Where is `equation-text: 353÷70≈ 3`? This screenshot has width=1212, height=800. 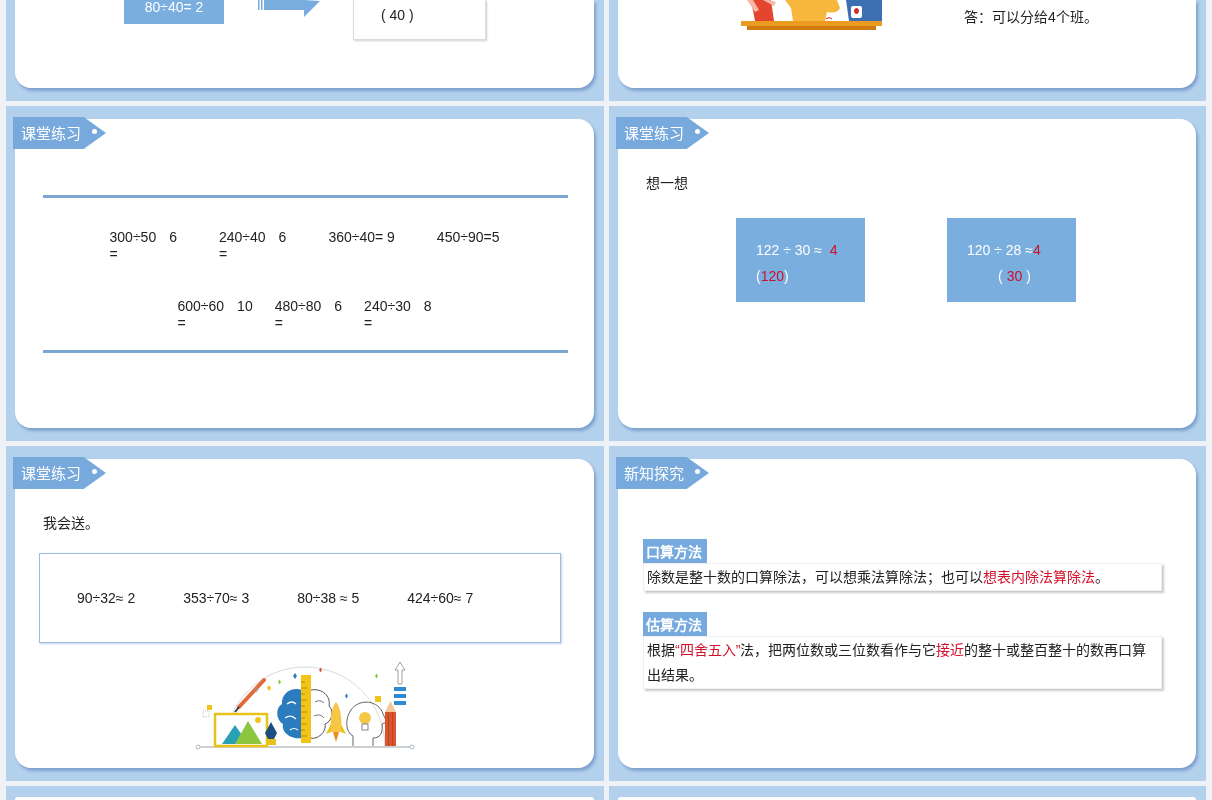
equation-text: 353÷70≈ 3 is located at coordinates (216, 598).